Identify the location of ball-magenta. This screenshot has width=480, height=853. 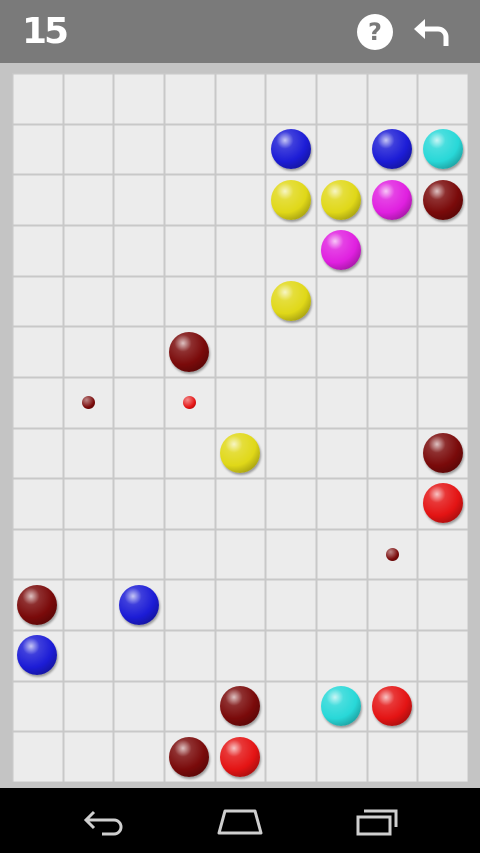
(392, 199).